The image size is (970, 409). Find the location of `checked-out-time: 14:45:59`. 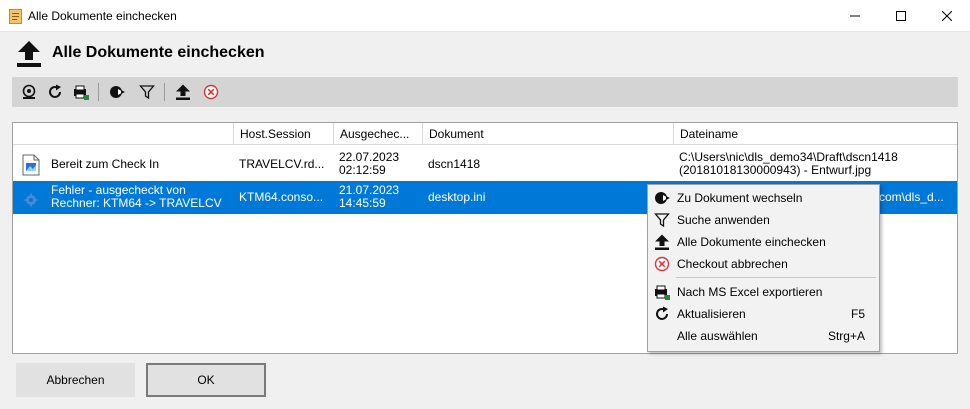

checked-out-time: 14:45:59 is located at coordinates (362, 203).